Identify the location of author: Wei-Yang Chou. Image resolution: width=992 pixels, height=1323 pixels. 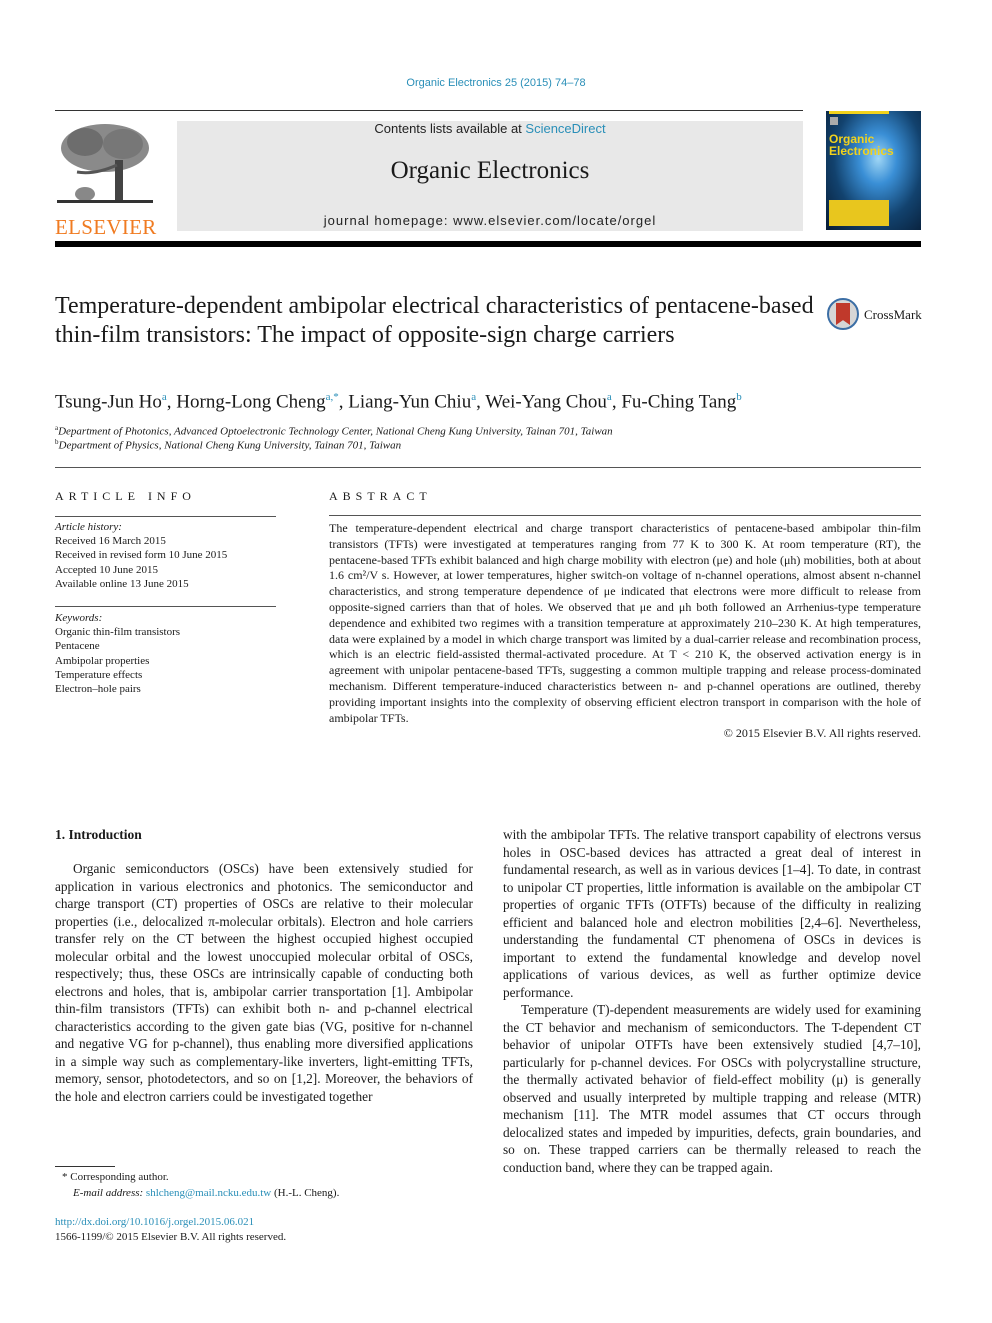
(546, 401).